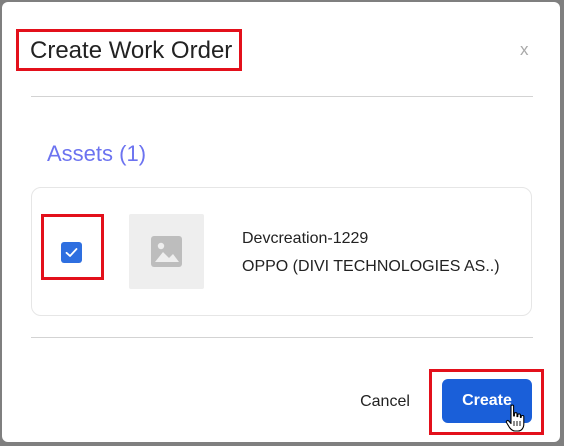 Image resolution: width=564 pixels, height=446 pixels. I want to click on header-divider, so click(282, 96).